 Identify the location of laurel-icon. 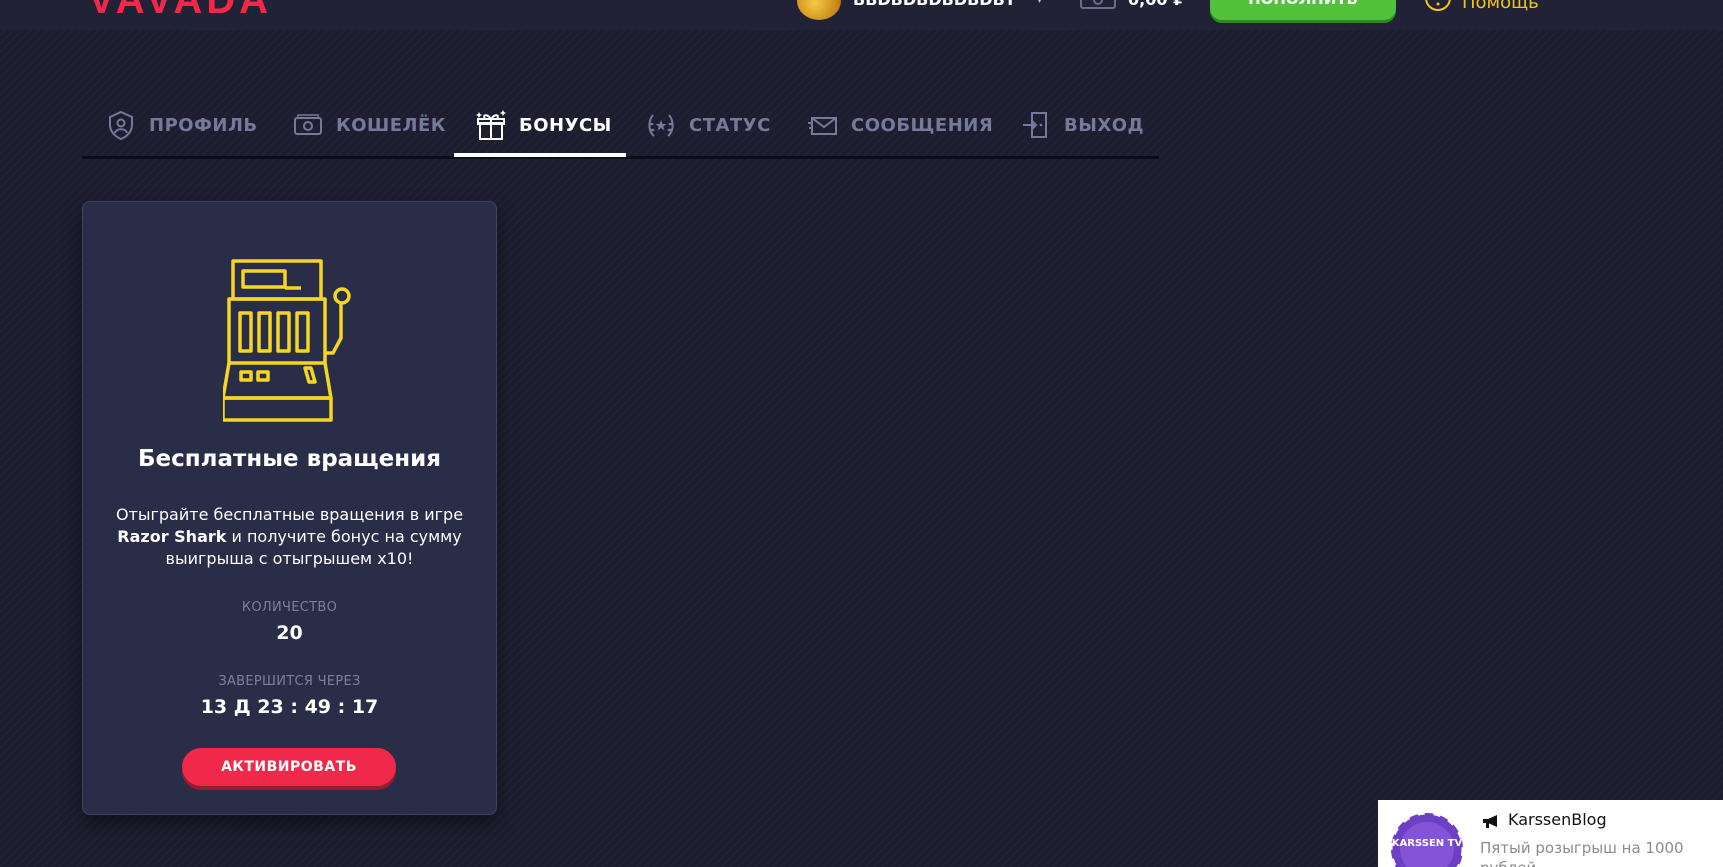
(661, 125).